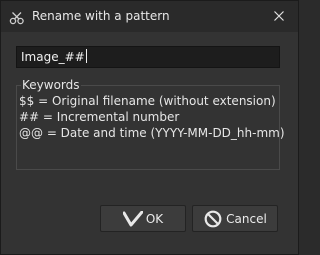 The width and height of the screenshot is (320, 255). What do you see at coordinates (213, 218) in the screenshot?
I see `no-entry-icon` at bounding box center [213, 218].